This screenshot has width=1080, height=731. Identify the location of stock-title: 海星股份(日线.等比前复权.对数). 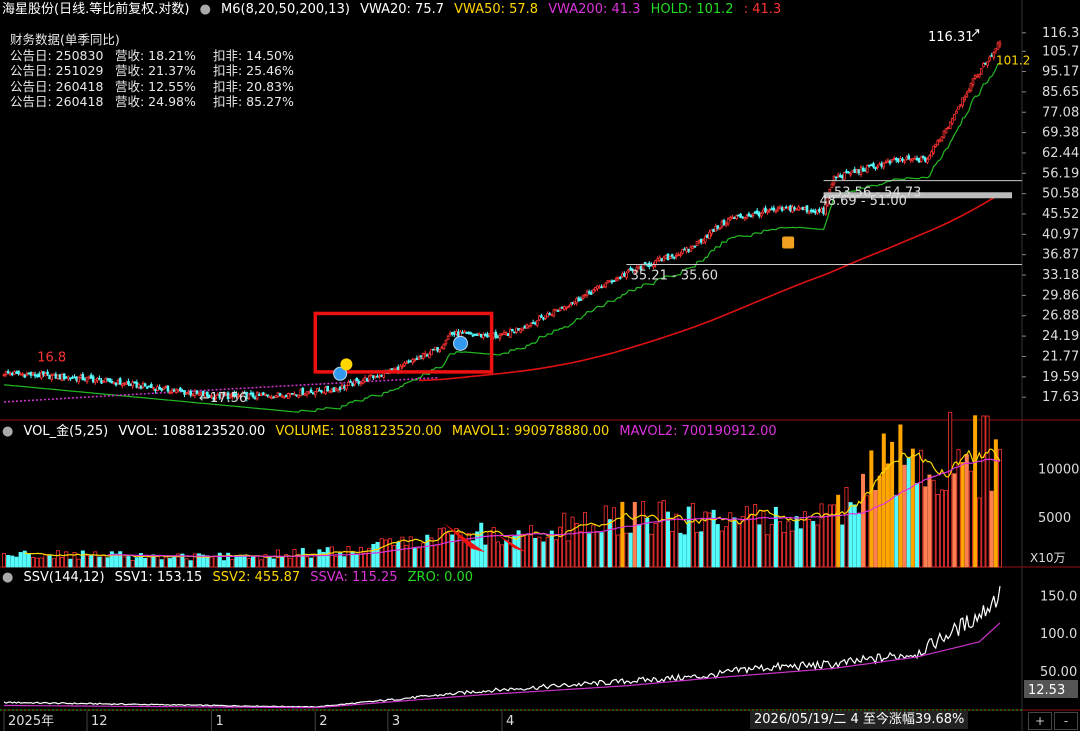
(95, 9).